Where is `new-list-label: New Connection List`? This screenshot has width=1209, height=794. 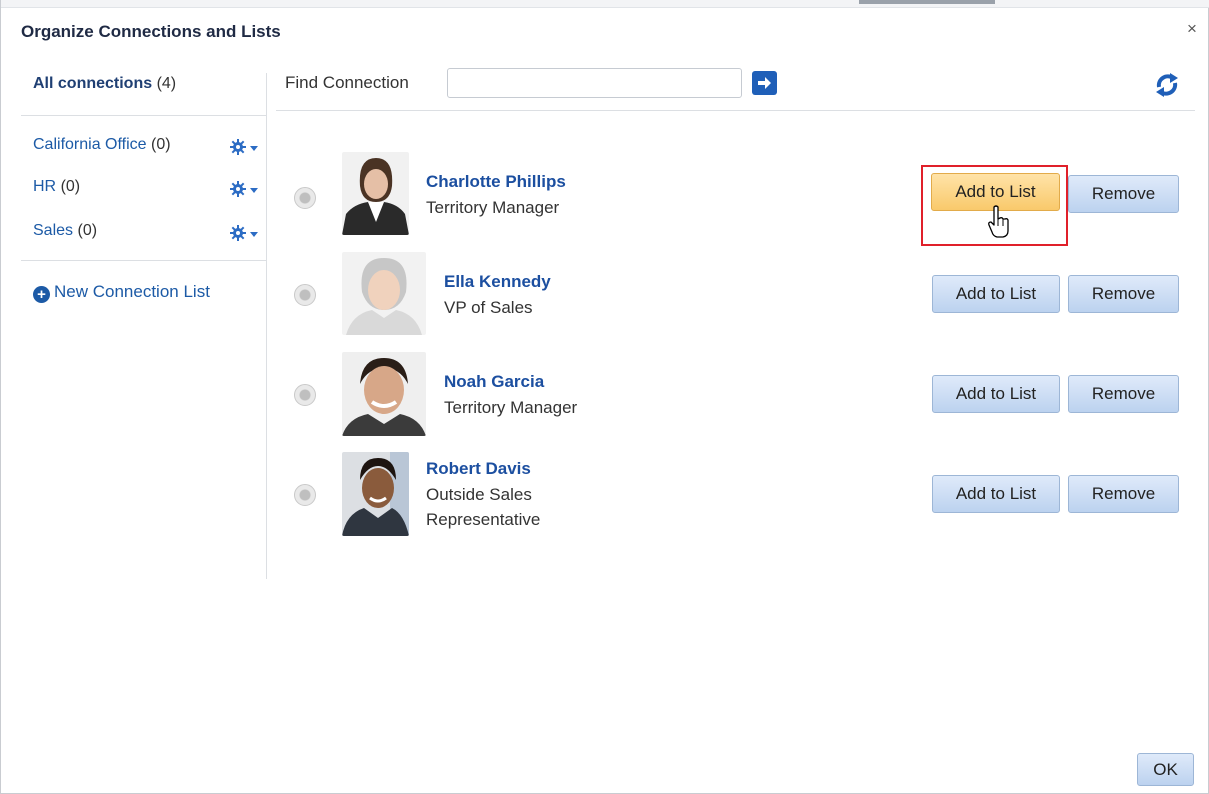
new-list-label: New Connection List is located at coordinates (132, 291).